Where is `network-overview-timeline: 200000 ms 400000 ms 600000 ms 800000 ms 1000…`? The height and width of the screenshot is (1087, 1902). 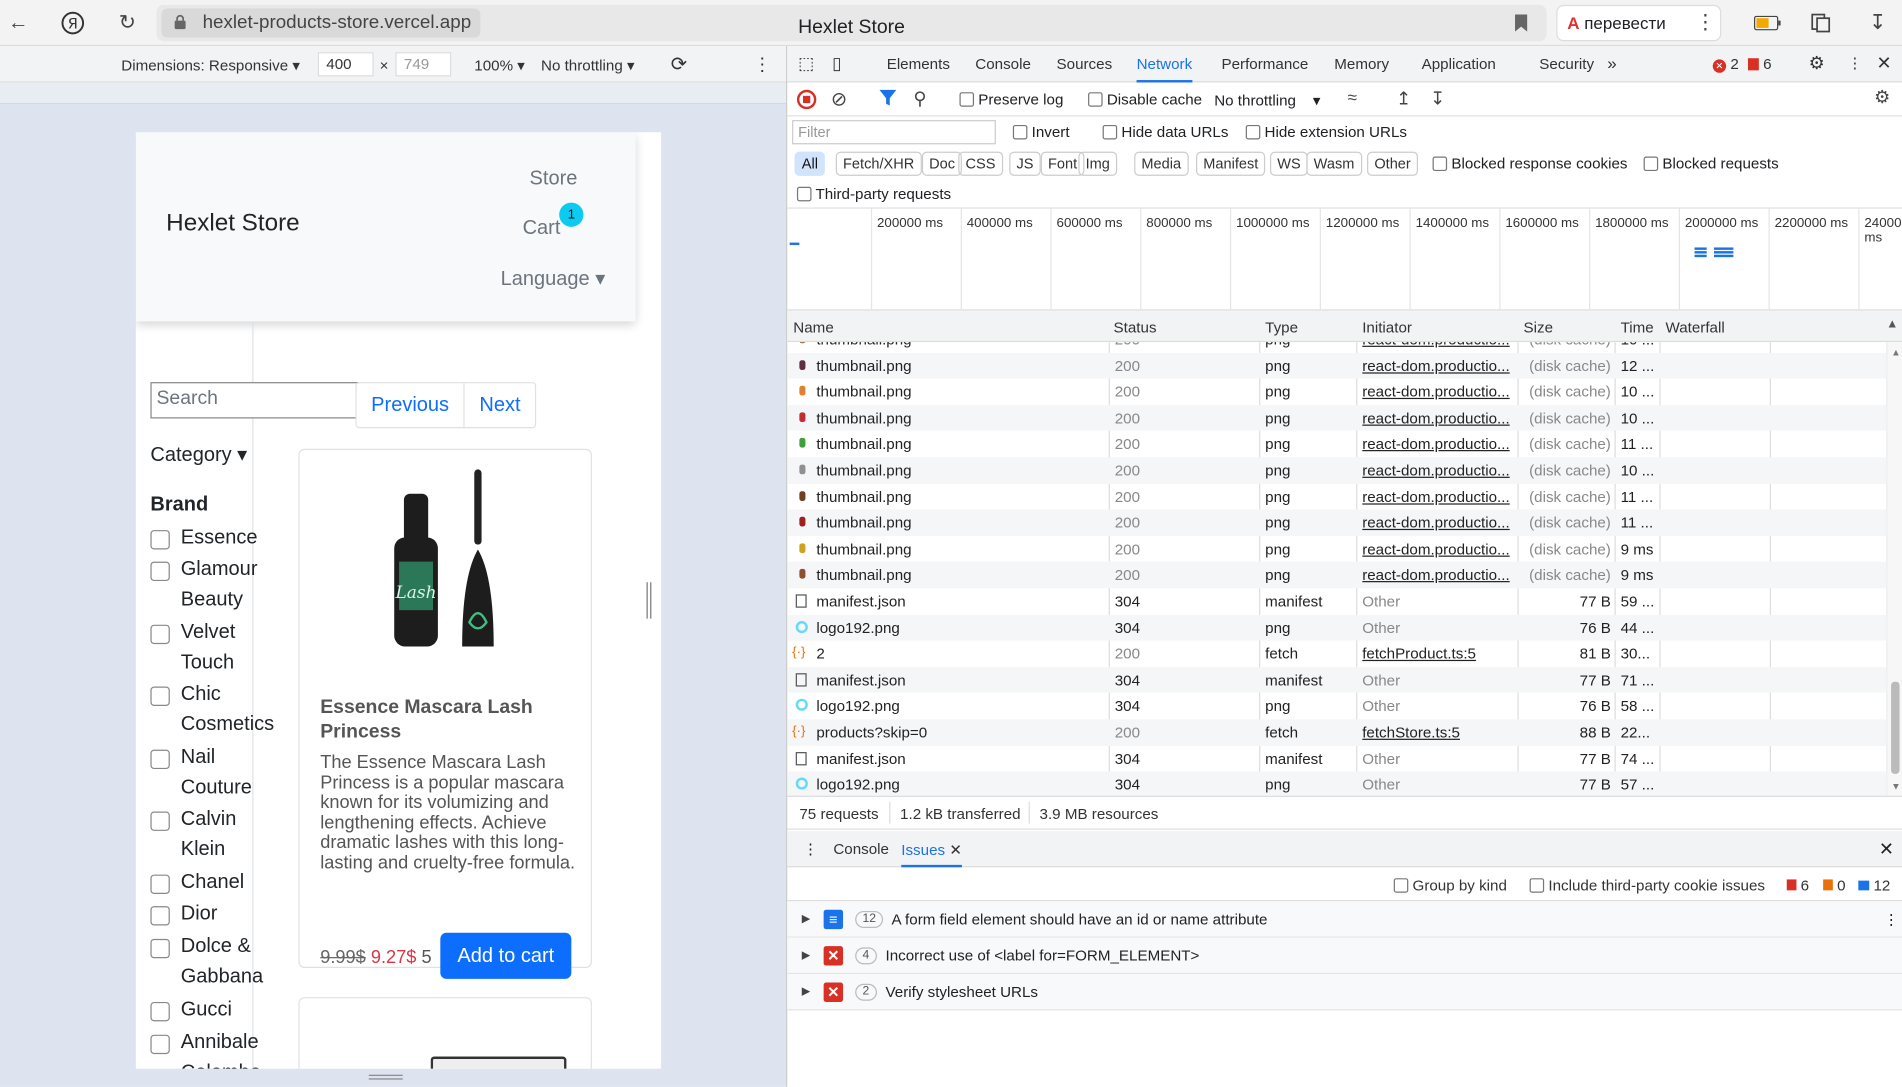 network-overview-timeline: 200000 ms 400000 ms 600000 ms 800000 ms 1000… is located at coordinates (1344, 259).